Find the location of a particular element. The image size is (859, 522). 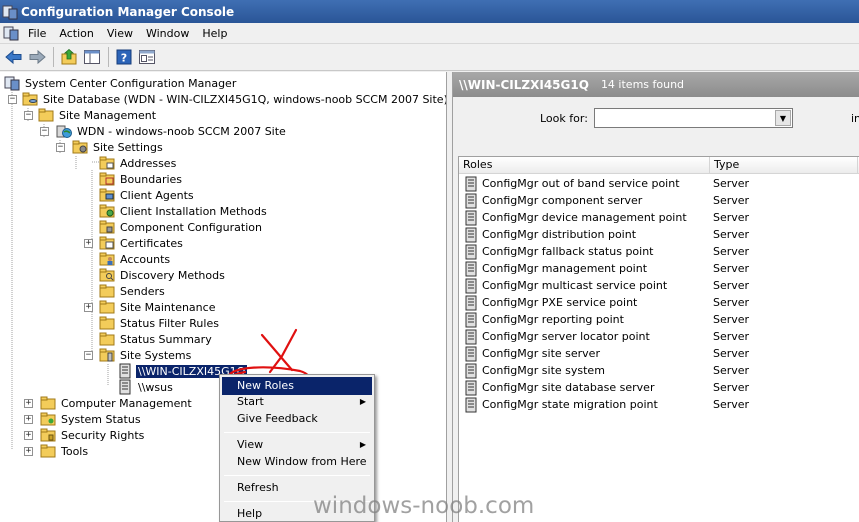

table-row: ConfigMgr state migration point Server is located at coordinates (659, 404).